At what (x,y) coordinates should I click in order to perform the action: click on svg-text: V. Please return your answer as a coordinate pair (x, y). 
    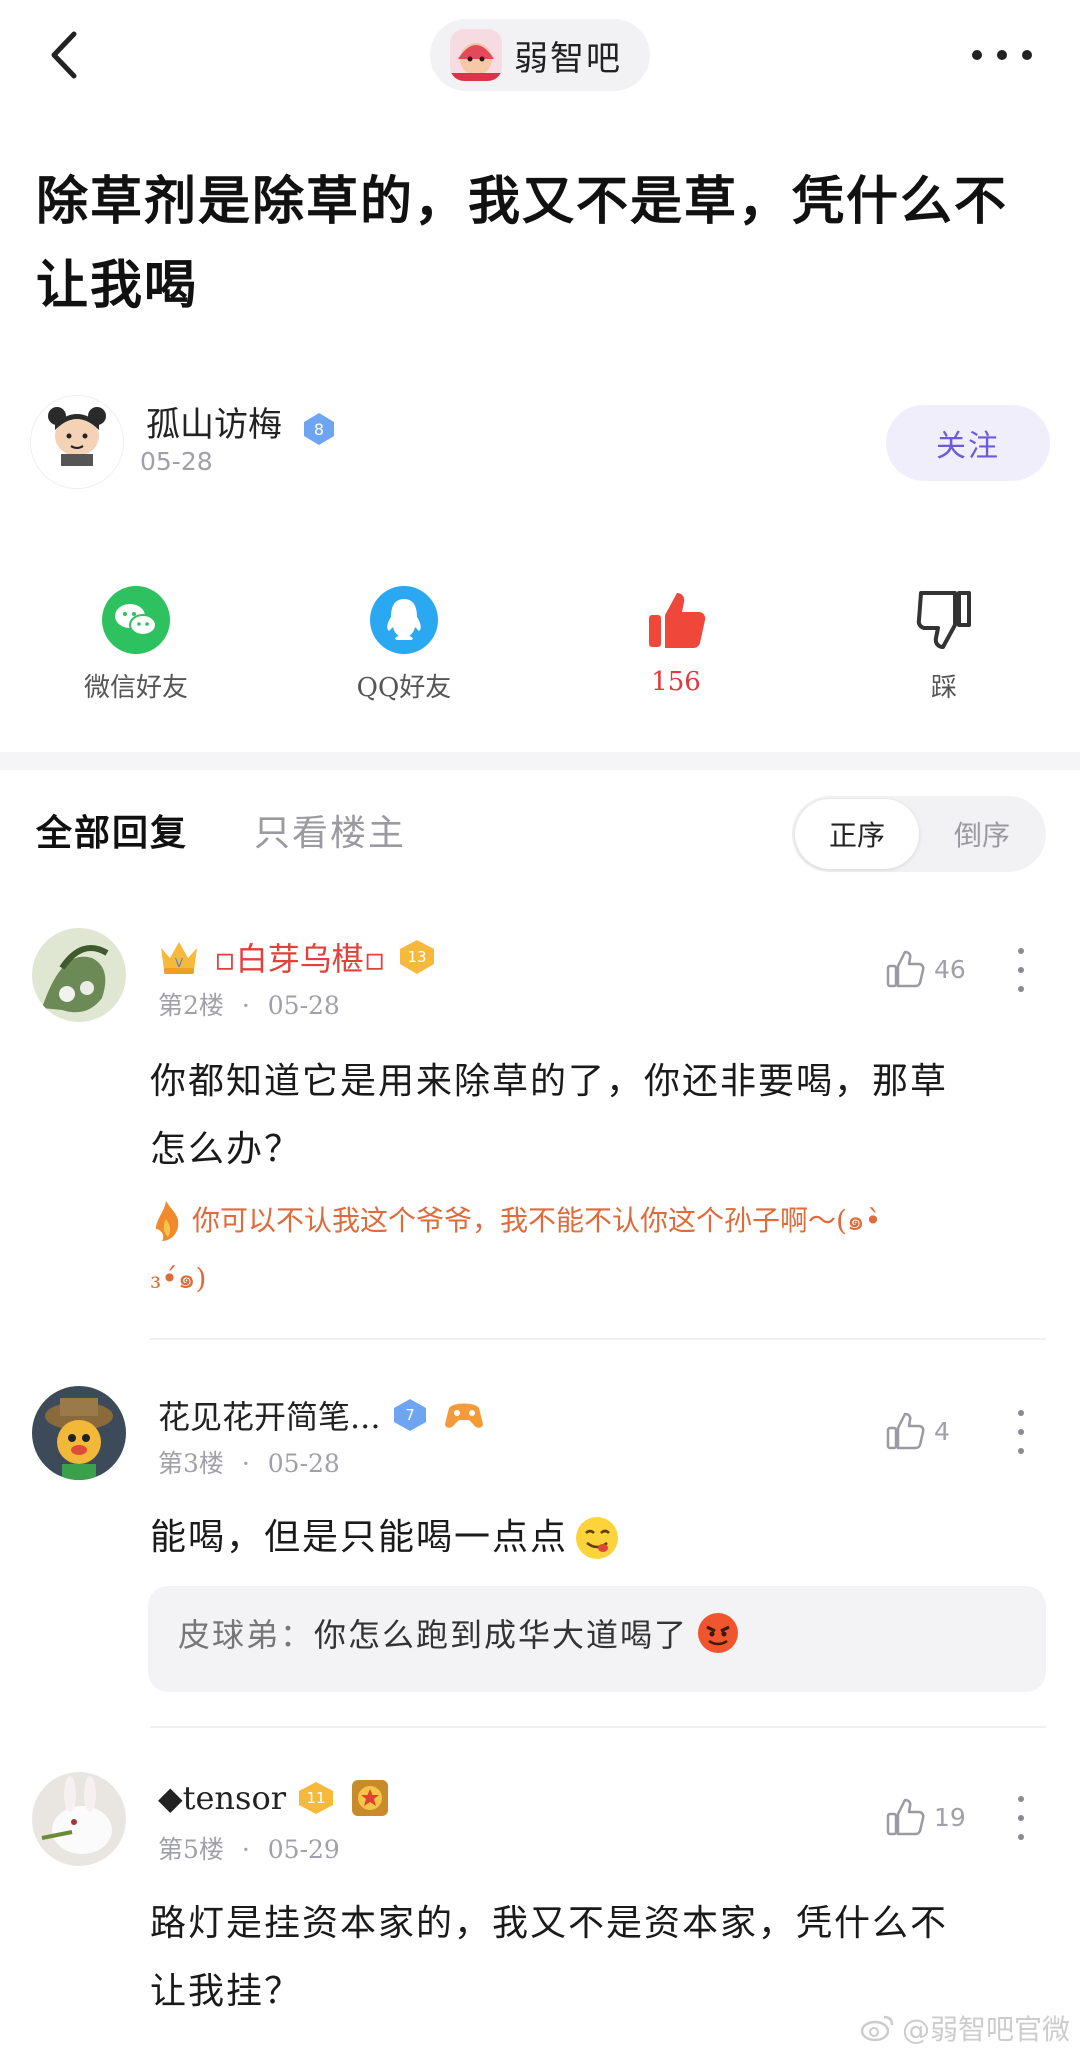
    Looking at the image, I should click on (179, 963).